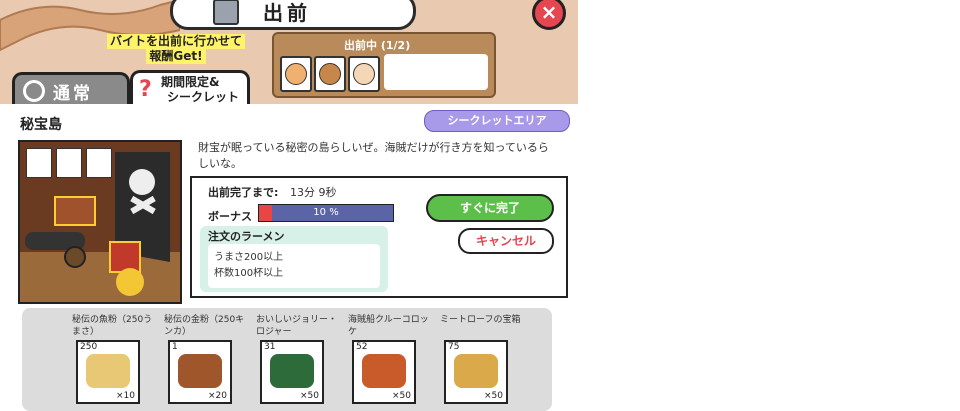 The height and width of the screenshot is (411, 960). I want to click on button-label: キャンセル, so click(505, 241).